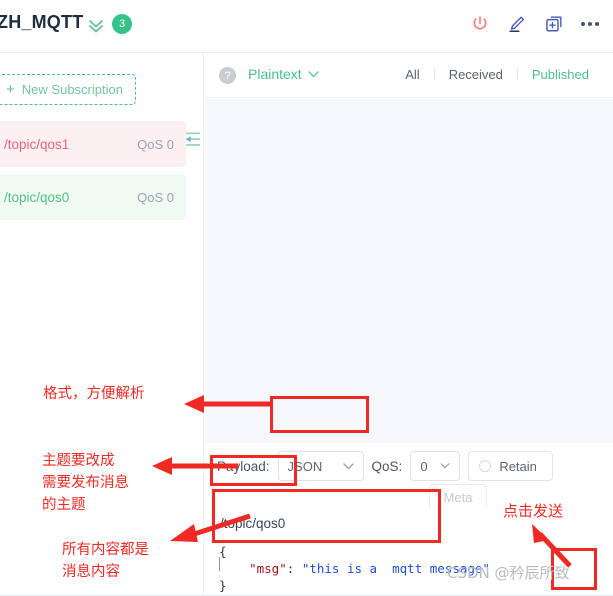 The width and height of the screenshot is (613, 596). I want to click on payload-label: Payload:, so click(243, 466).